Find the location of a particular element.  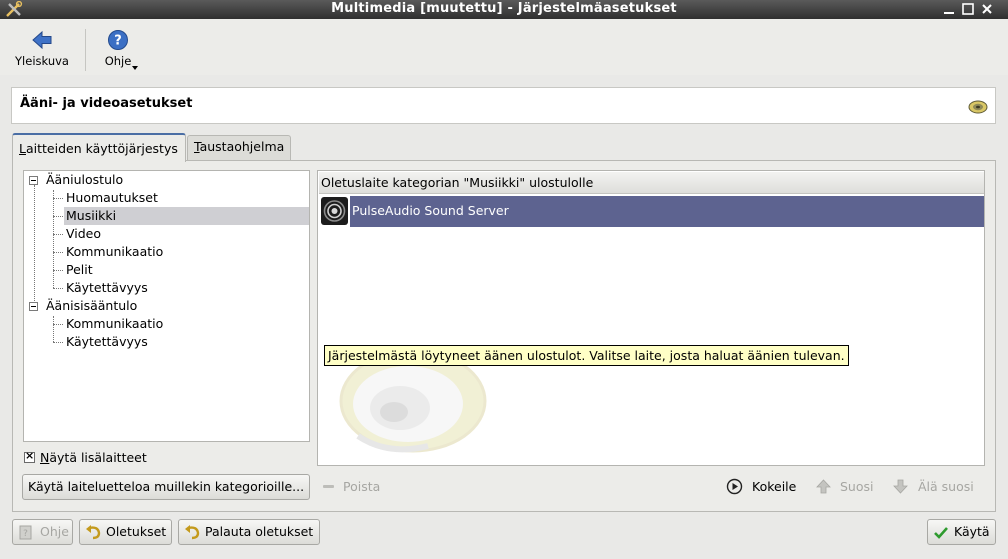

tree-item-video: Video is located at coordinates (83, 234).